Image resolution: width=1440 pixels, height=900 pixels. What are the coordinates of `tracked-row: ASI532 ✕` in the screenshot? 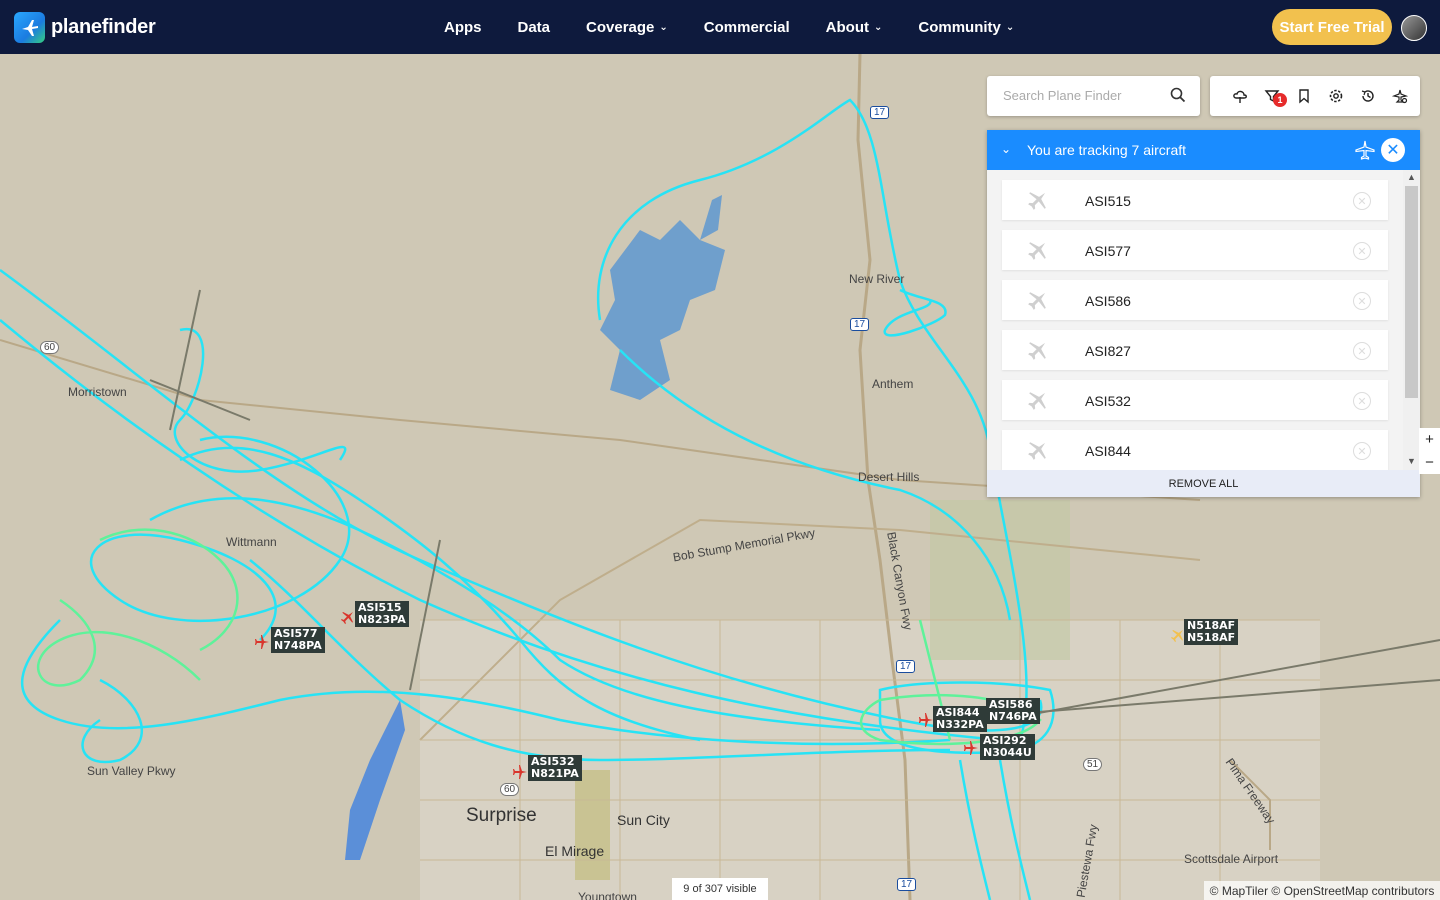 It's located at (1195, 400).